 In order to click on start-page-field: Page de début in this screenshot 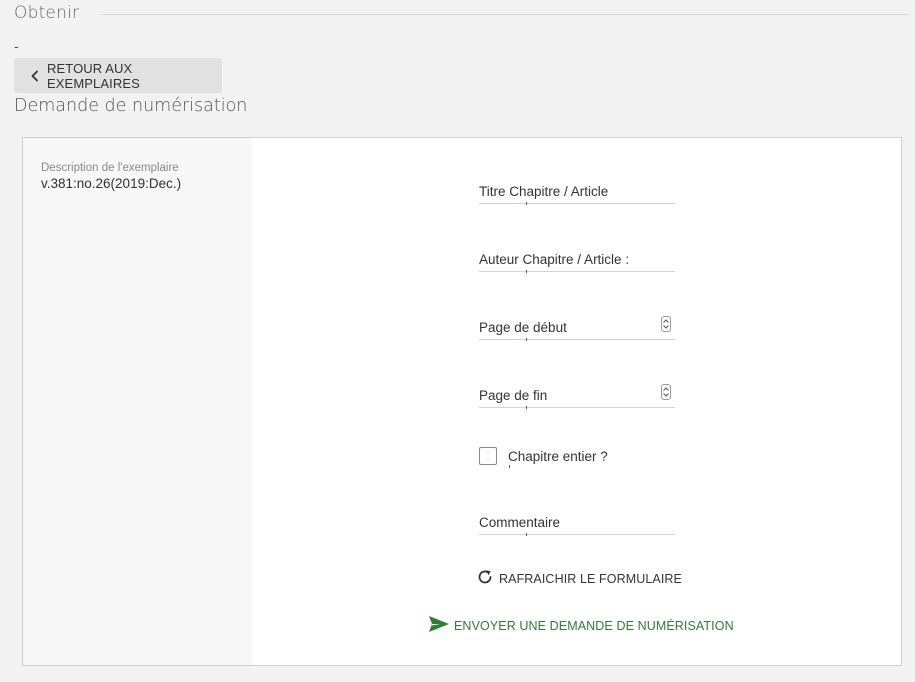, I will do `click(577, 327)`.